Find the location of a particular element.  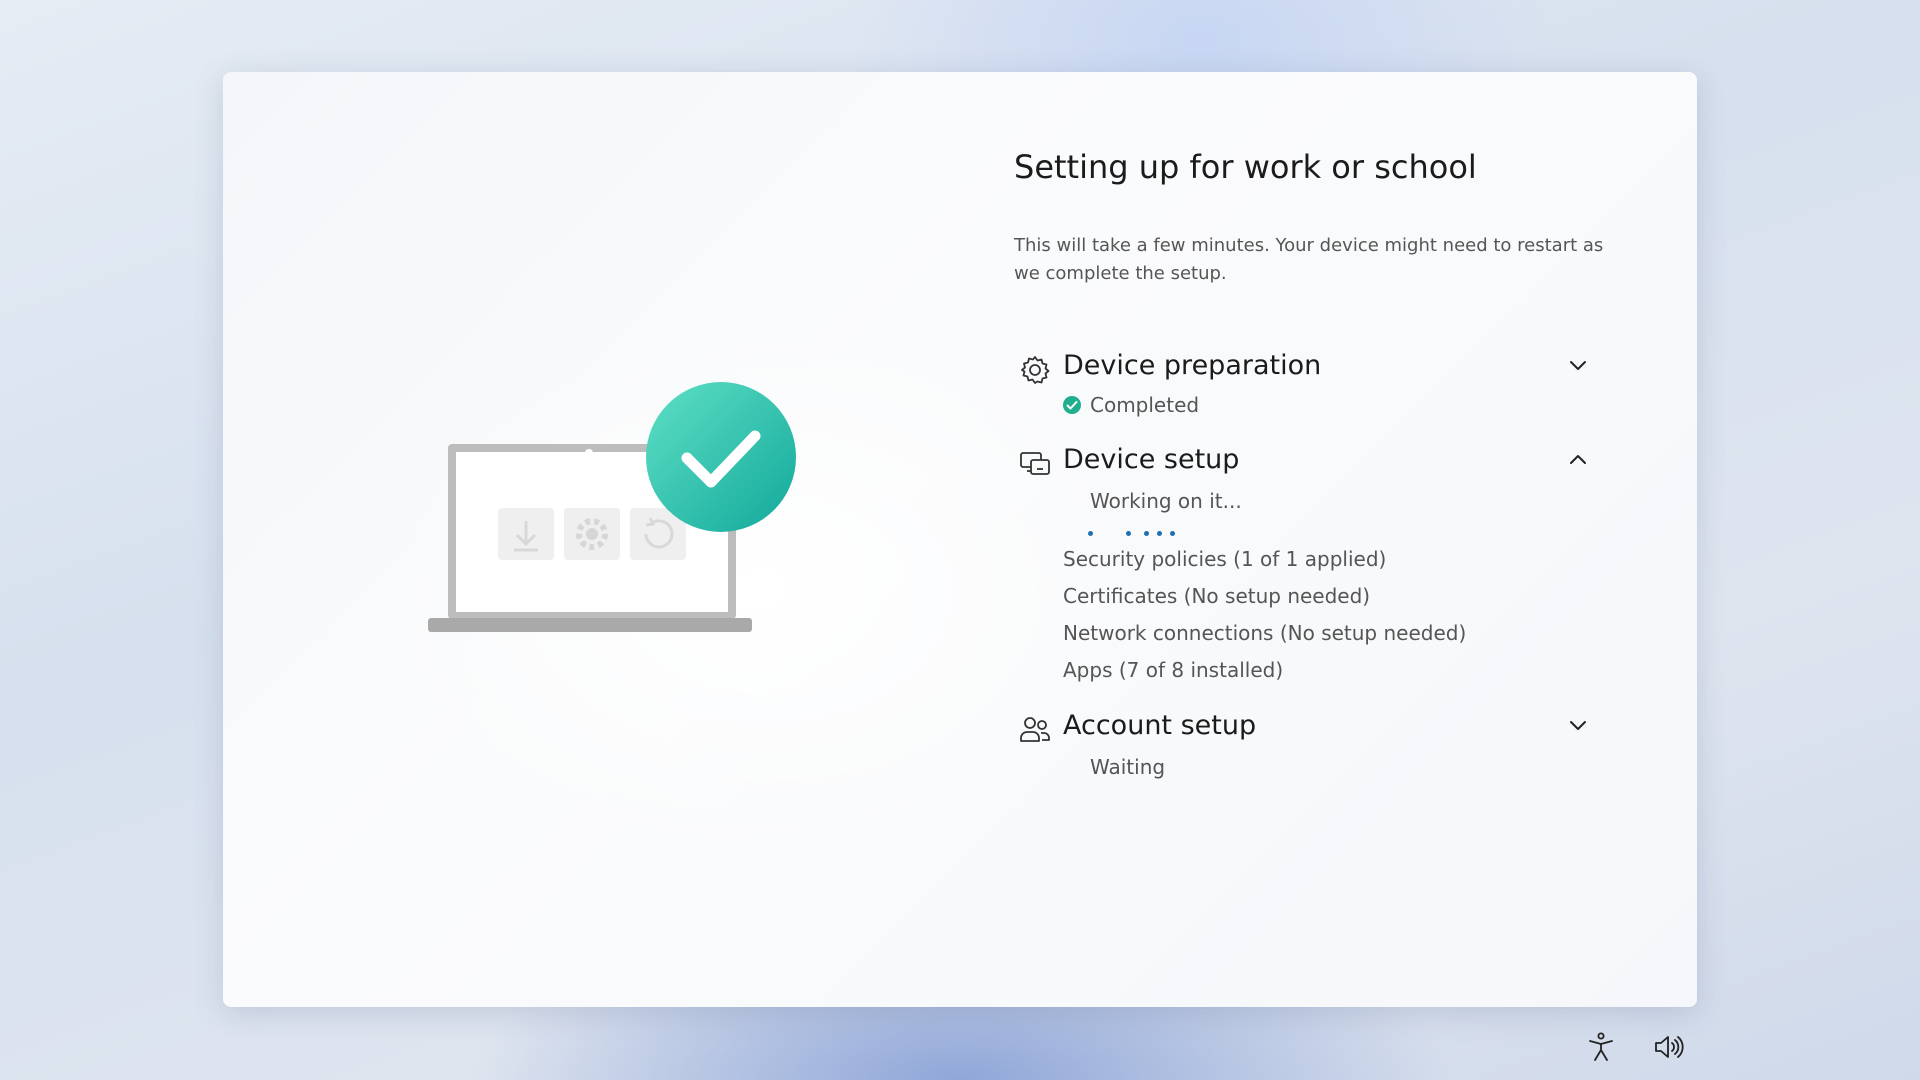

gear-icon is located at coordinates (1035, 370).